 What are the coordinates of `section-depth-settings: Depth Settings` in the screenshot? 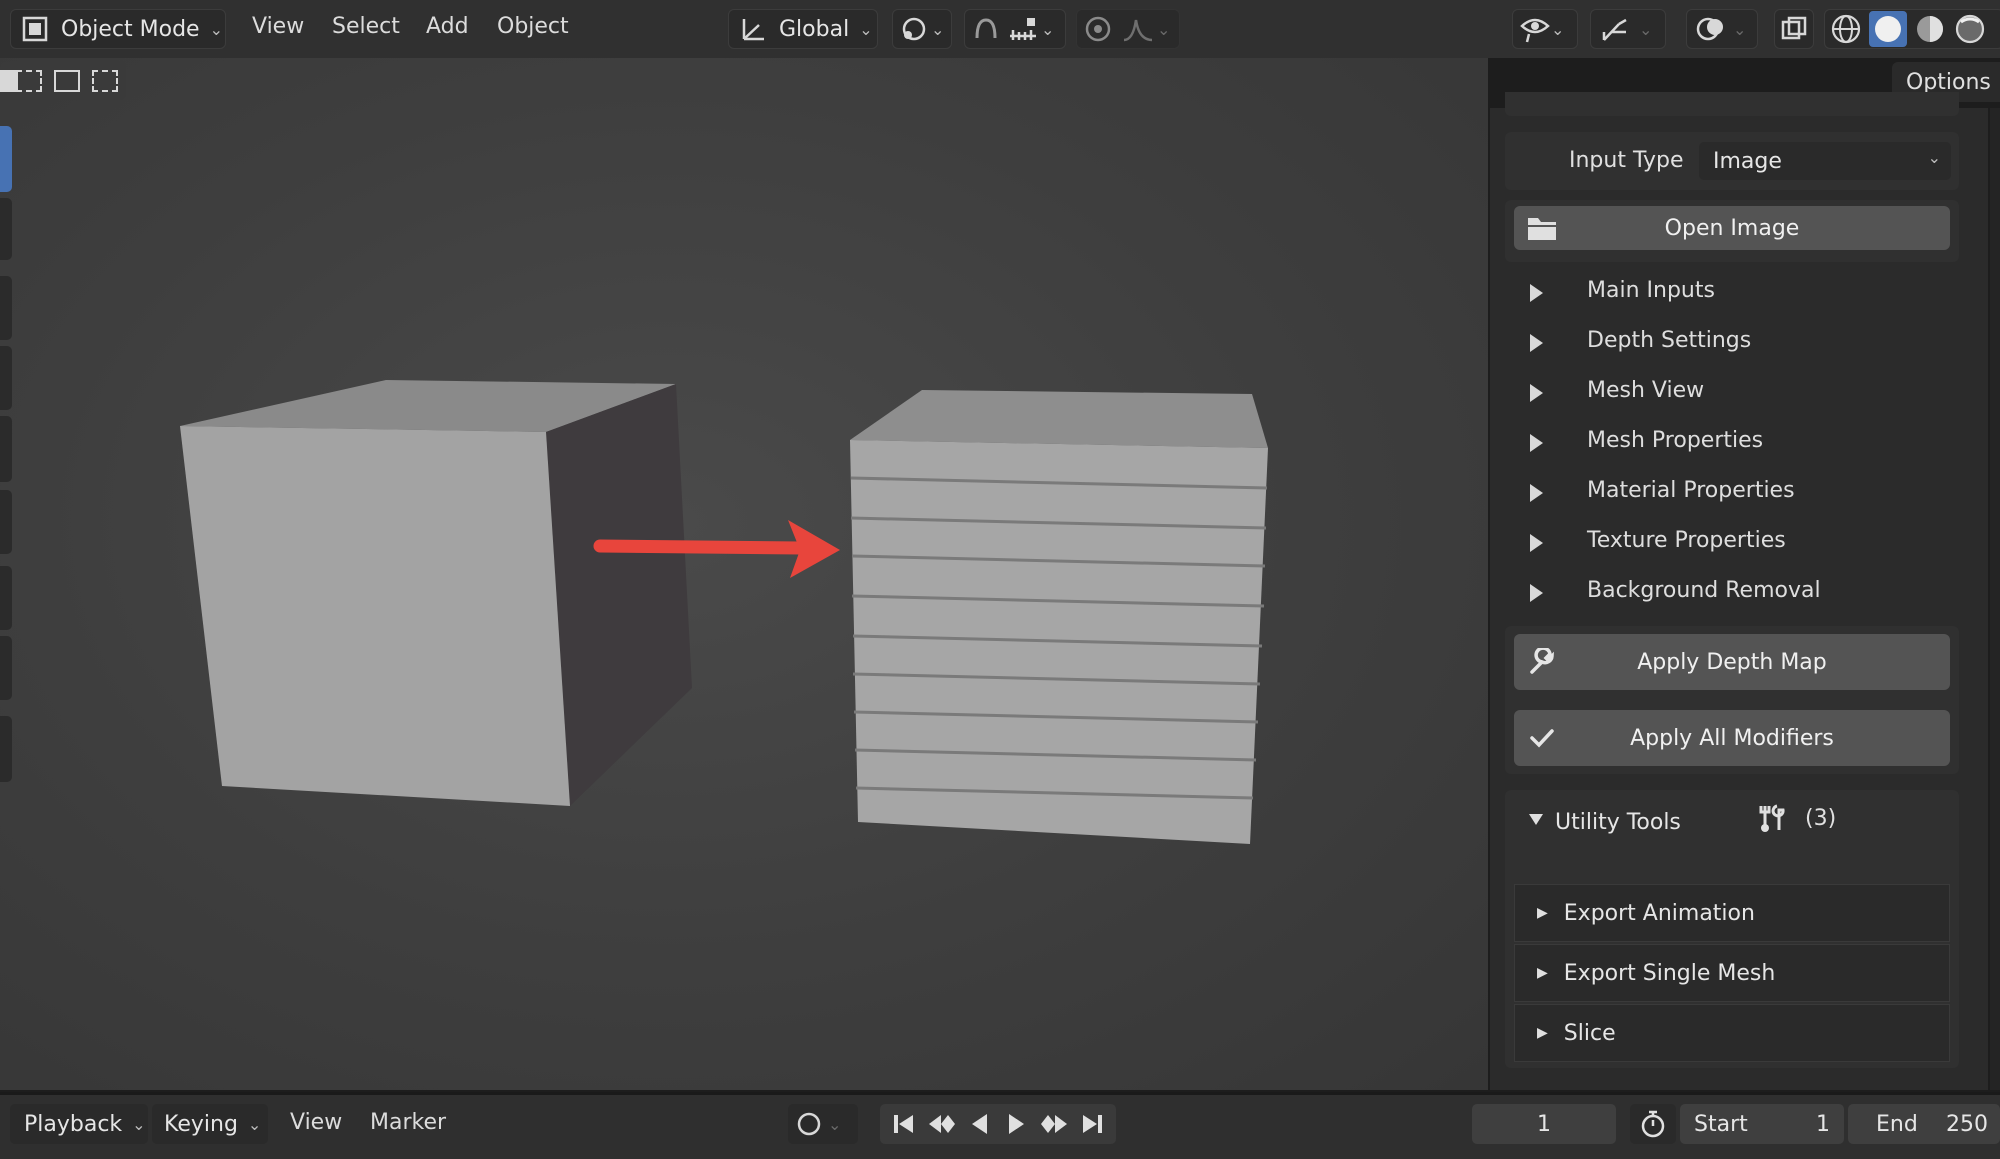 It's located at (1669, 340).